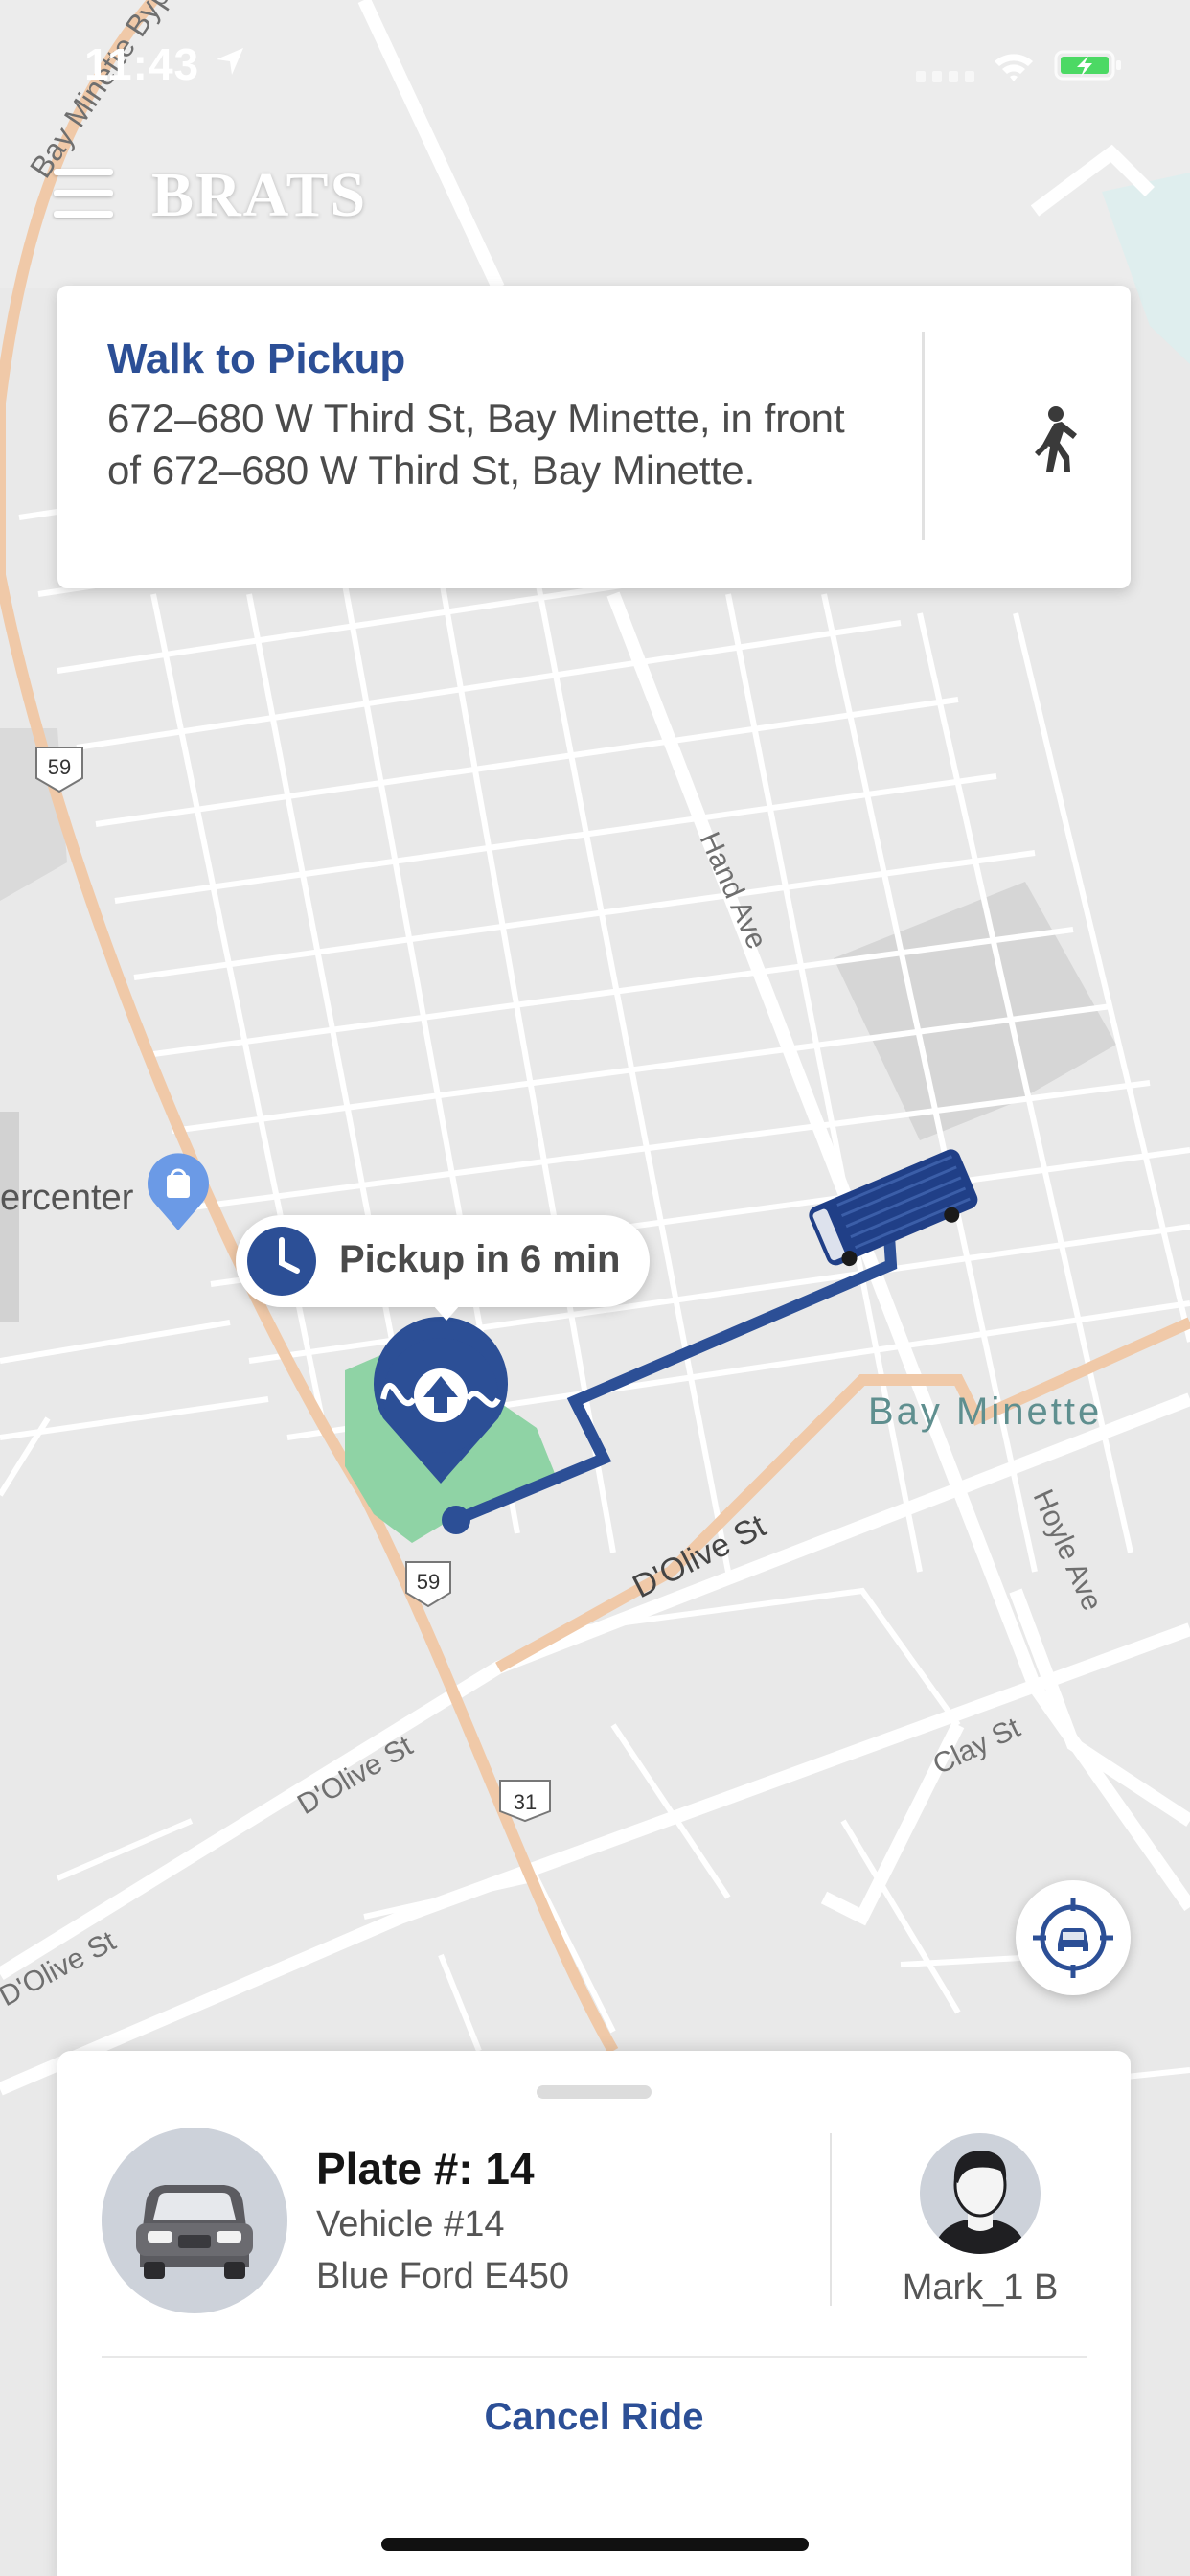  Describe the element at coordinates (411, 2224) in the screenshot. I see `vehicle-number: Vehicle #14` at that location.